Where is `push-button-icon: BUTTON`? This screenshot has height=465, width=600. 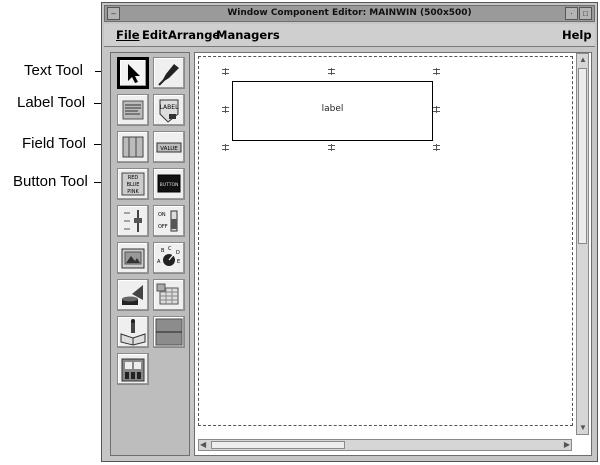 push-button-icon: BUTTON is located at coordinates (169, 183).